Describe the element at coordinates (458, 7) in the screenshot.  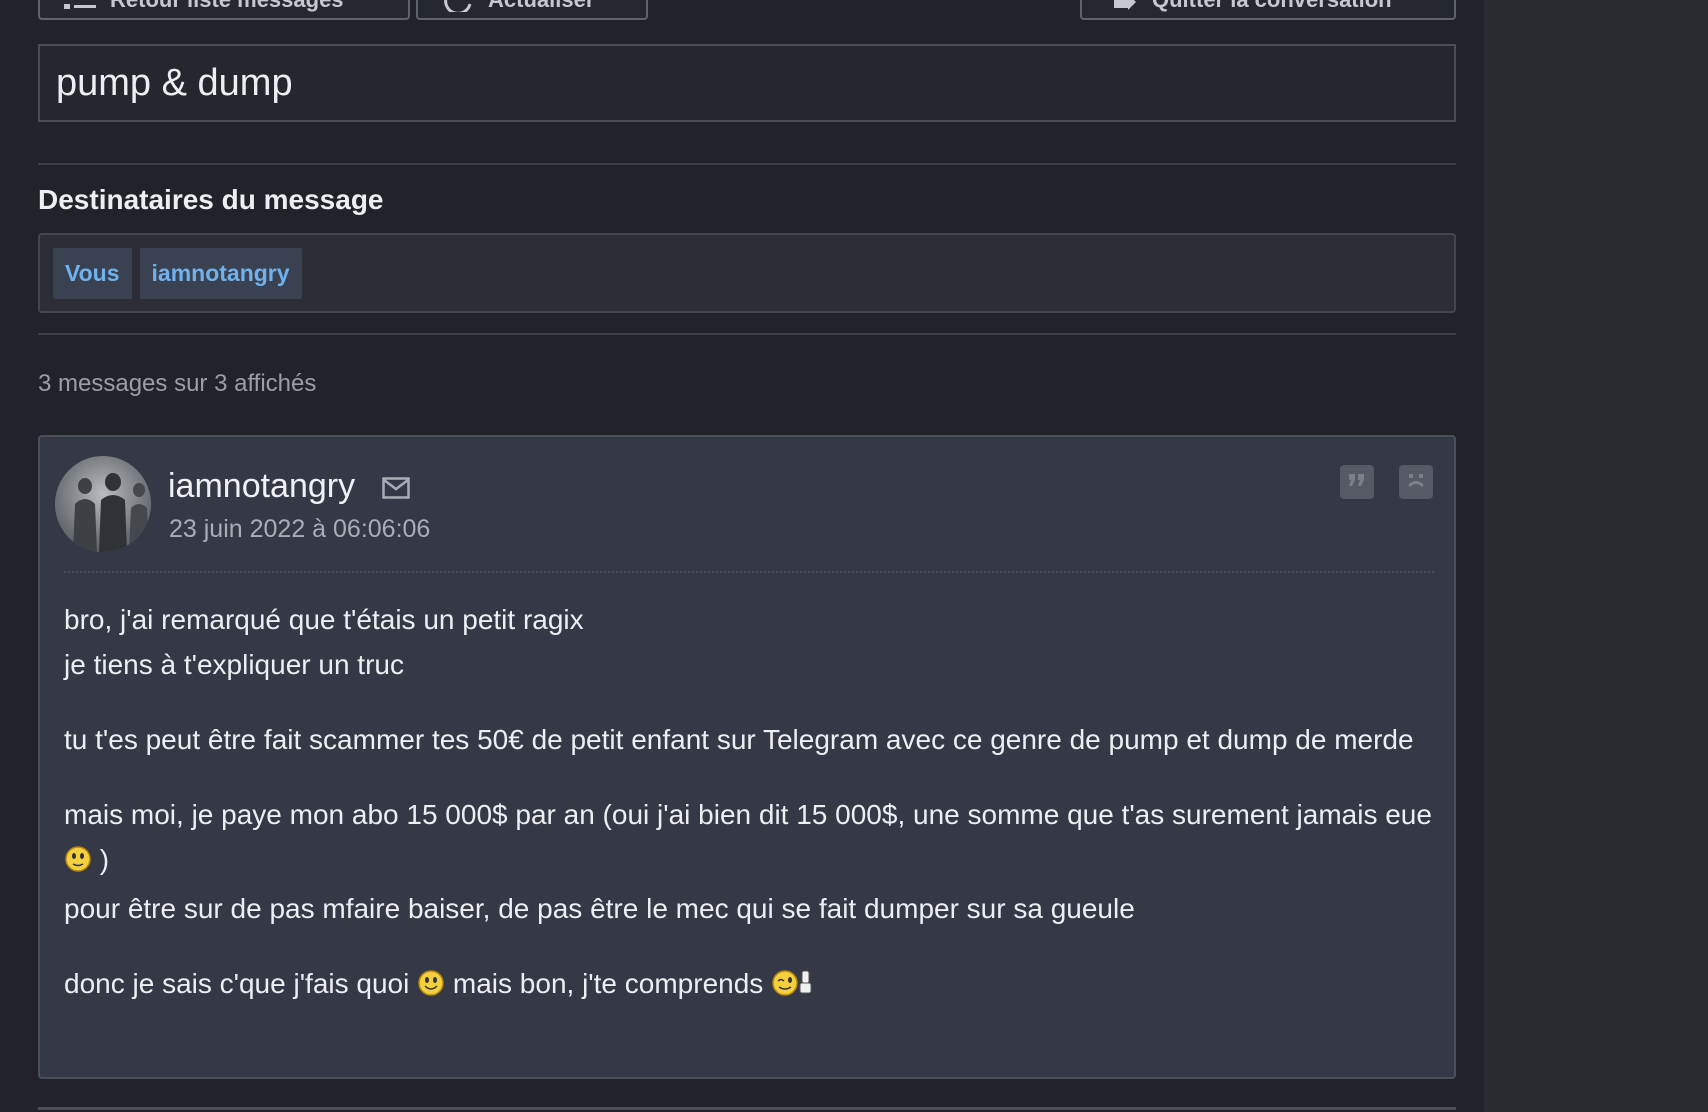
I see `refresh-icon` at that location.